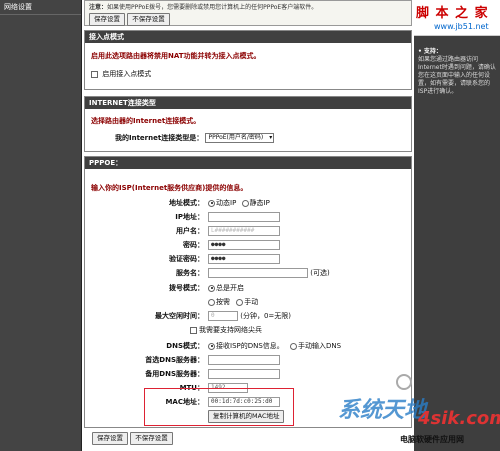  Describe the element at coordinates (246, 416) in the screenshot. I see `clone-mac-button: 复制计算机的MAC地址` at that location.